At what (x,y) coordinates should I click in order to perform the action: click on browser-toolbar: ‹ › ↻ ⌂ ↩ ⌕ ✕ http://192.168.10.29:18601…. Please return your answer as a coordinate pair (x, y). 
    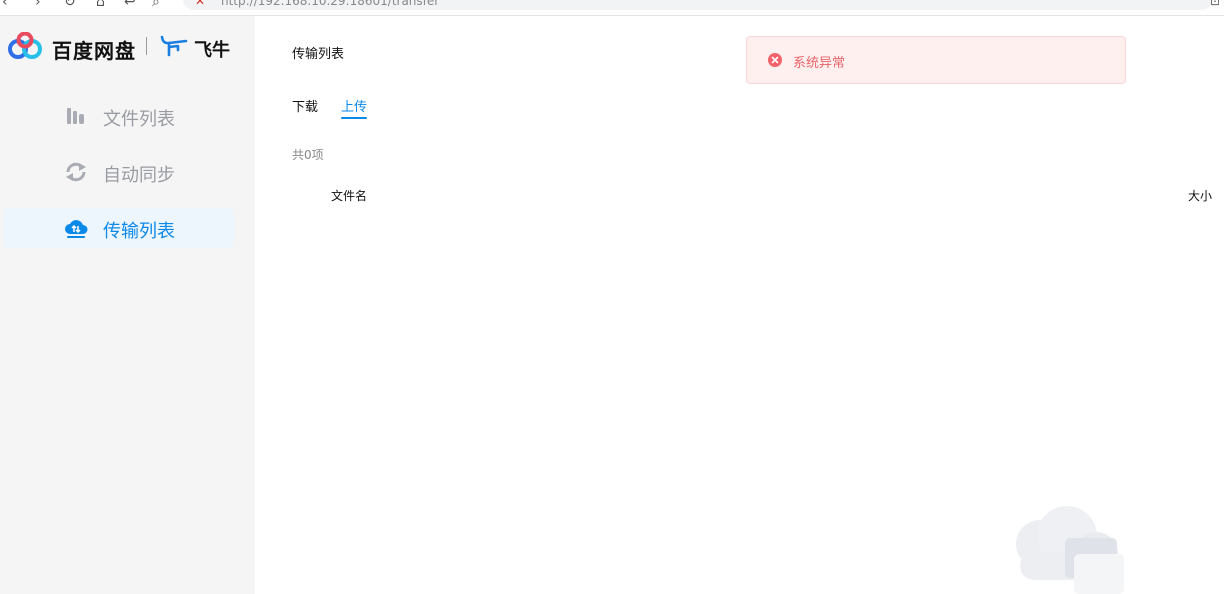
    Looking at the image, I should click on (612, 8).